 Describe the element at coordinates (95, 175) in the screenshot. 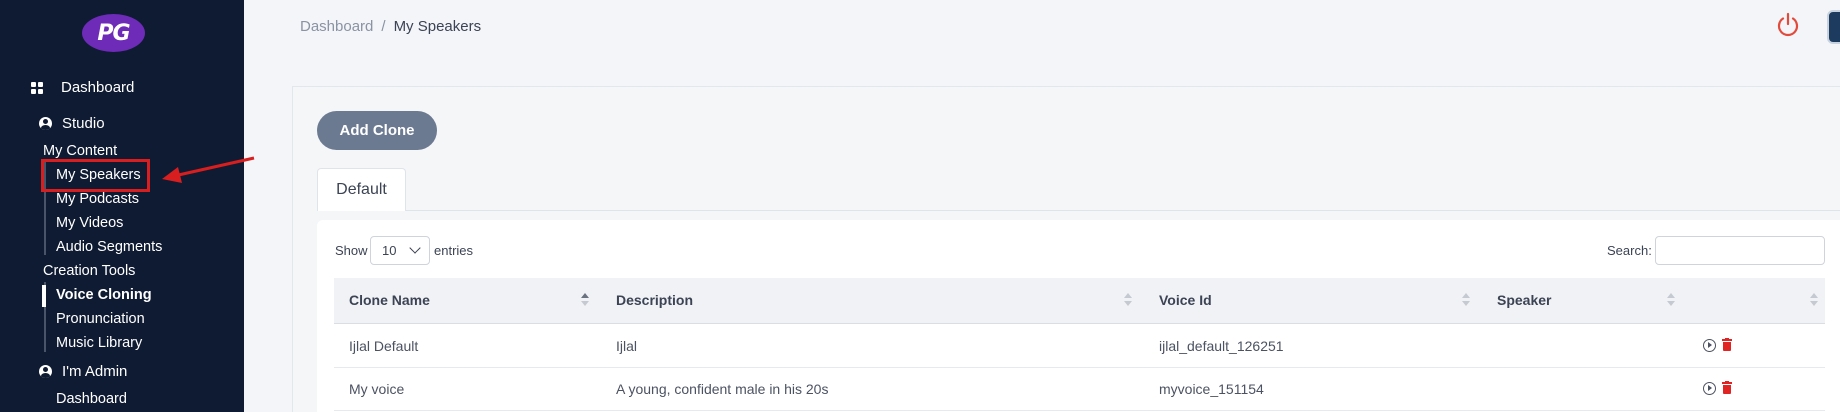

I see `annotation-highlight-box` at that location.